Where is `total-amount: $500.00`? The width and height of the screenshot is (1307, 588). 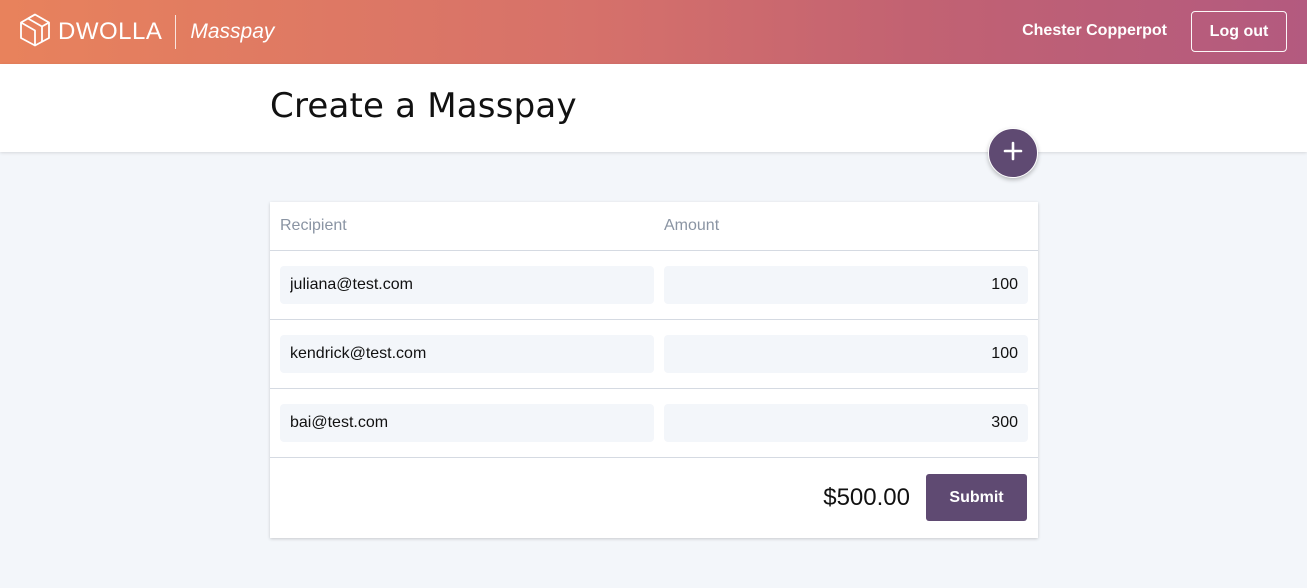 total-amount: $500.00 is located at coordinates (866, 497).